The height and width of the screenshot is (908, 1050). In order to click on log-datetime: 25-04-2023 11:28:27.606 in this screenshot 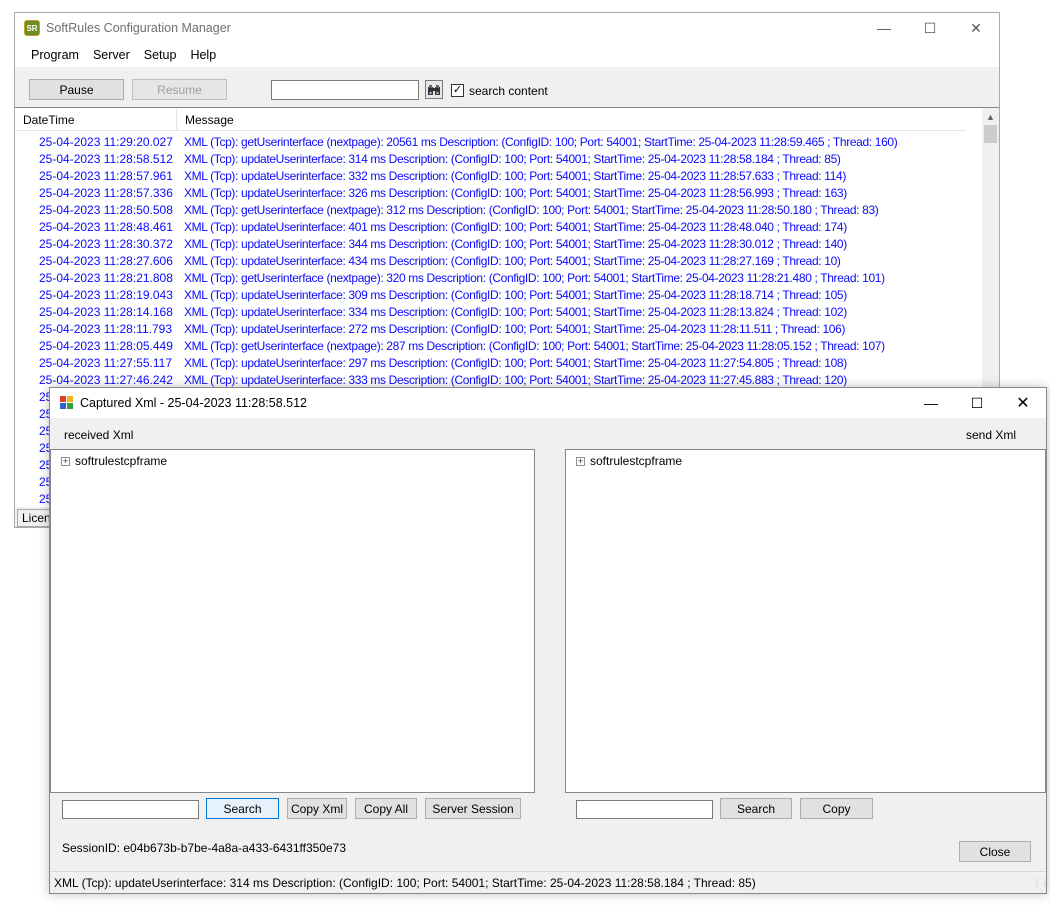, I will do `click(106, 260)`.